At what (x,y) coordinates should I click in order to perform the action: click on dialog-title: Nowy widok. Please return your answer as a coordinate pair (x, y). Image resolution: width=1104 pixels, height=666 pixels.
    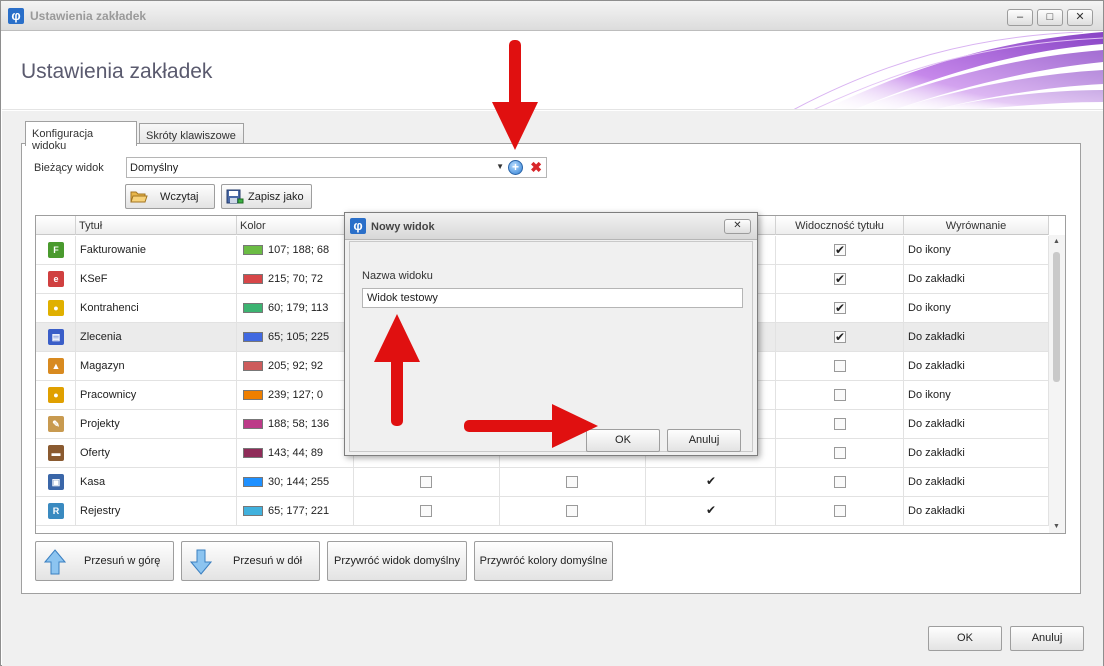
    Looking at the image, I should click on (403, 227).